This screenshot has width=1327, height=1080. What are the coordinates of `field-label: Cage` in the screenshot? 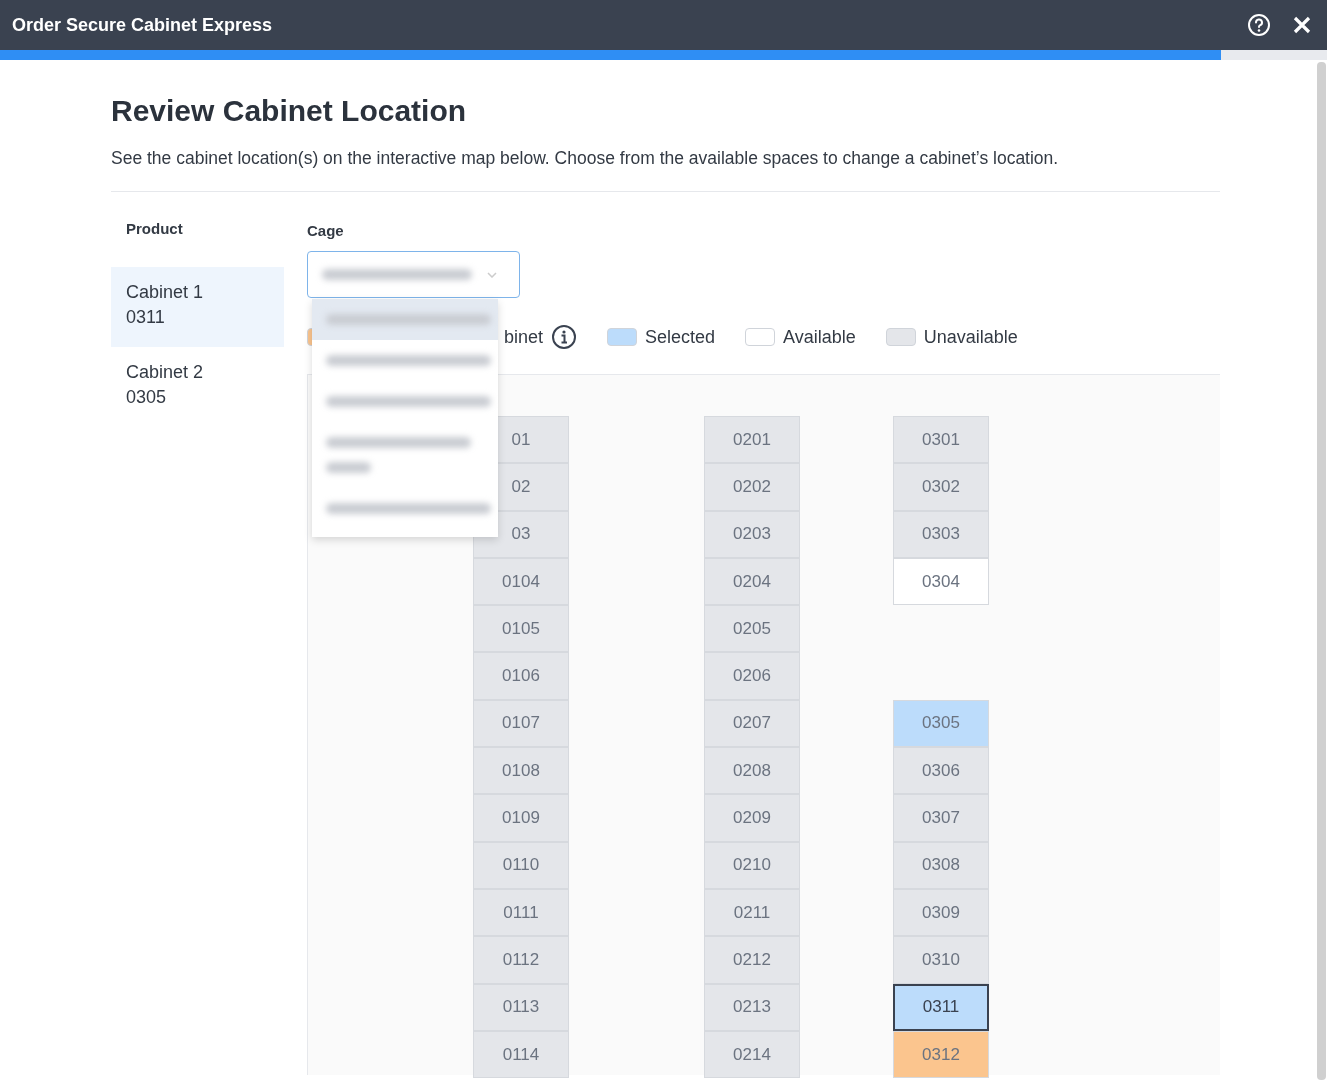 It's located at (326, 231).